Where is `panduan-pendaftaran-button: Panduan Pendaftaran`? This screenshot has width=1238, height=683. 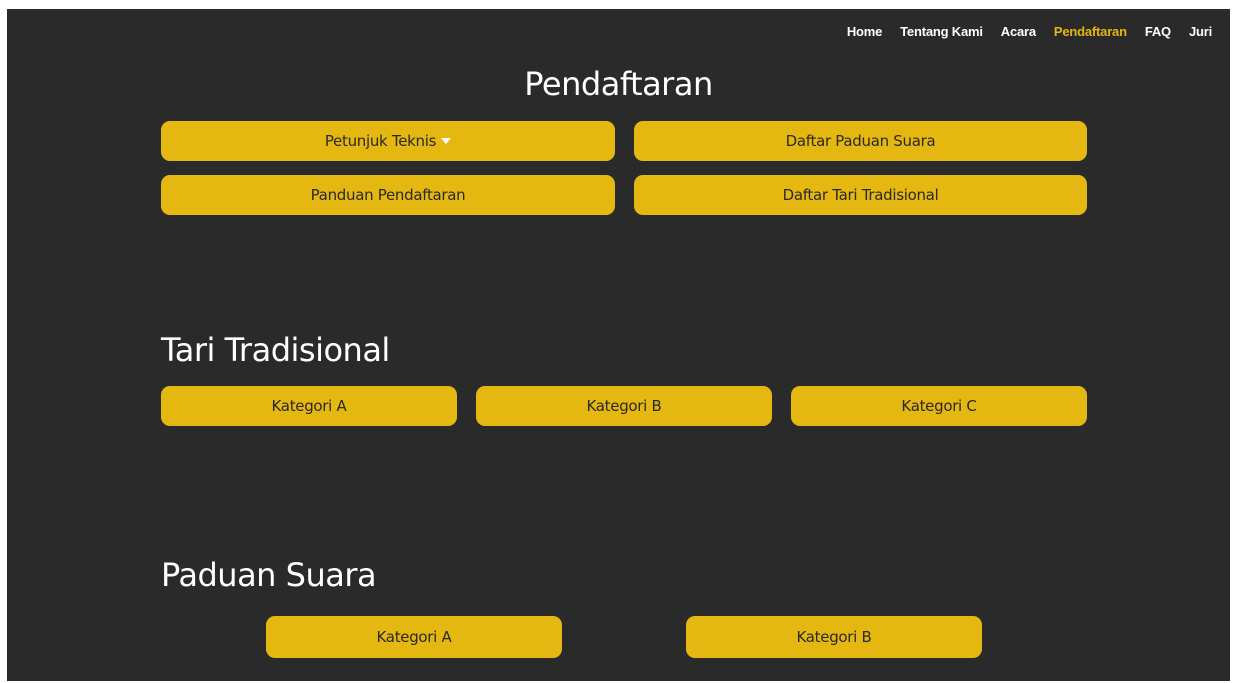
panduan-pendaftaran-button: Panduan Pendaftaran is located at coordinates (388, 195).